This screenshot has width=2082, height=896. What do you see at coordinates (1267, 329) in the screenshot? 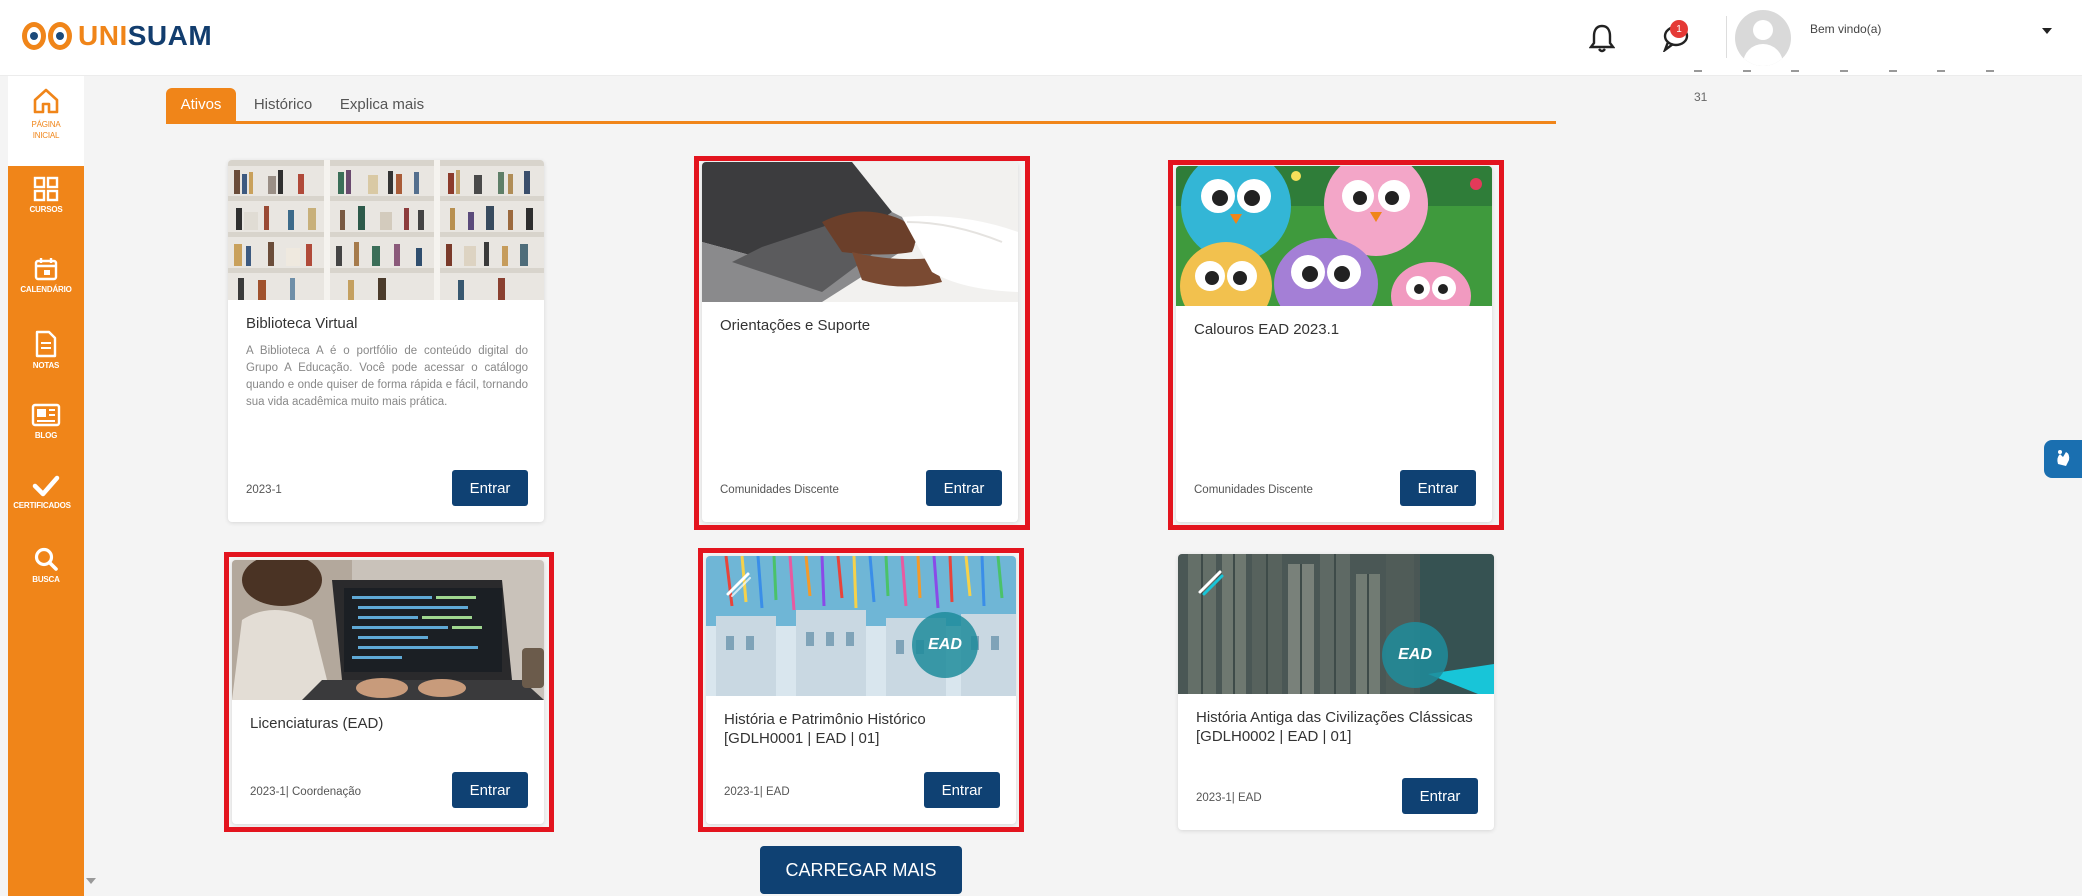
I see `card-title: Calouros EAD 2023.1` at bounding box center [1267, 329].